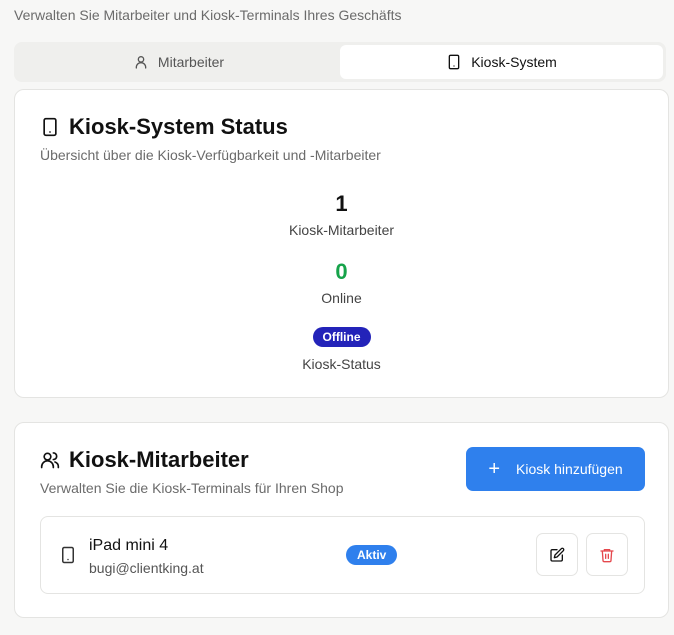  What do you see at coordinates (146, 568) in the screenshot?
I see `kiosk-email: bugi@clientking.at` at bounding box center [146, 568].